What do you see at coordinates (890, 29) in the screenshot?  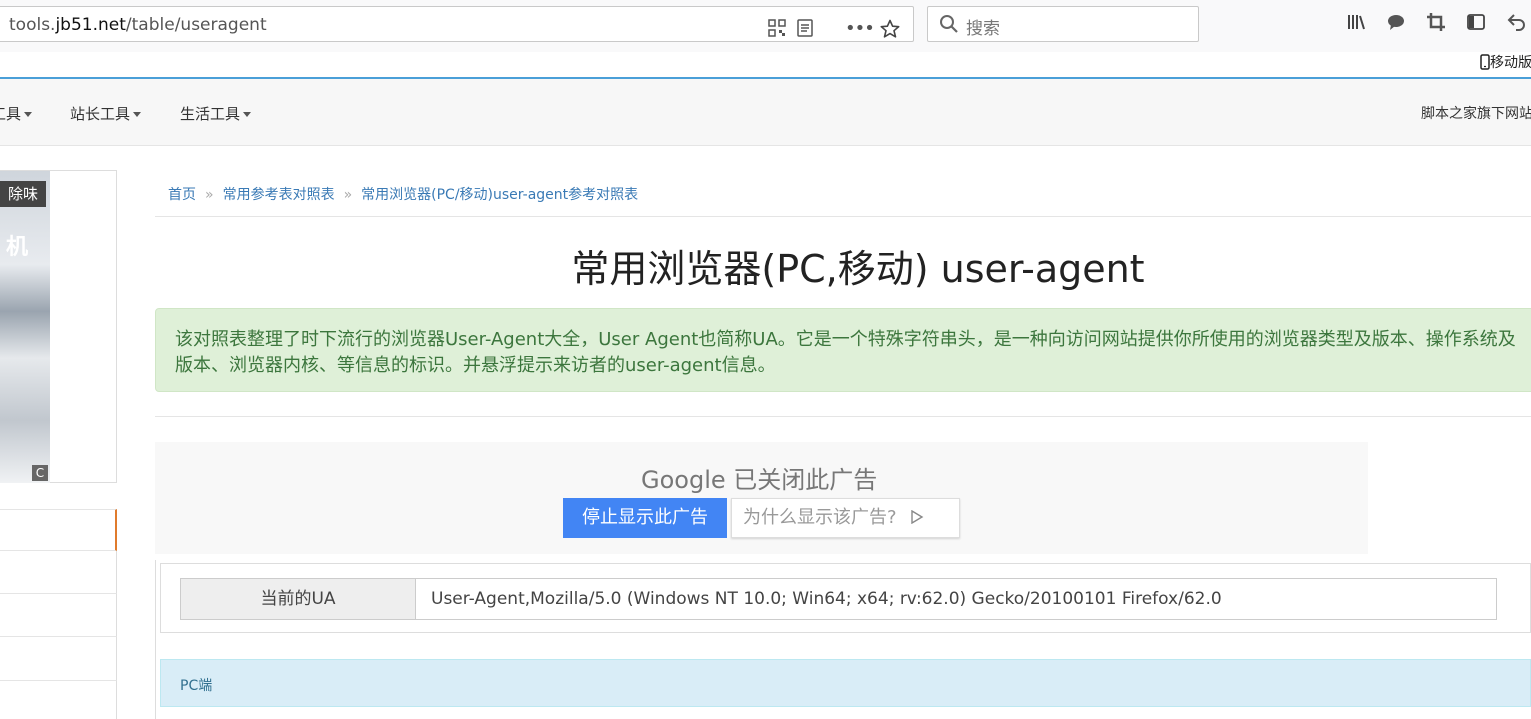 I see `bookmark-star-icon` at bounding box center [890, 29].